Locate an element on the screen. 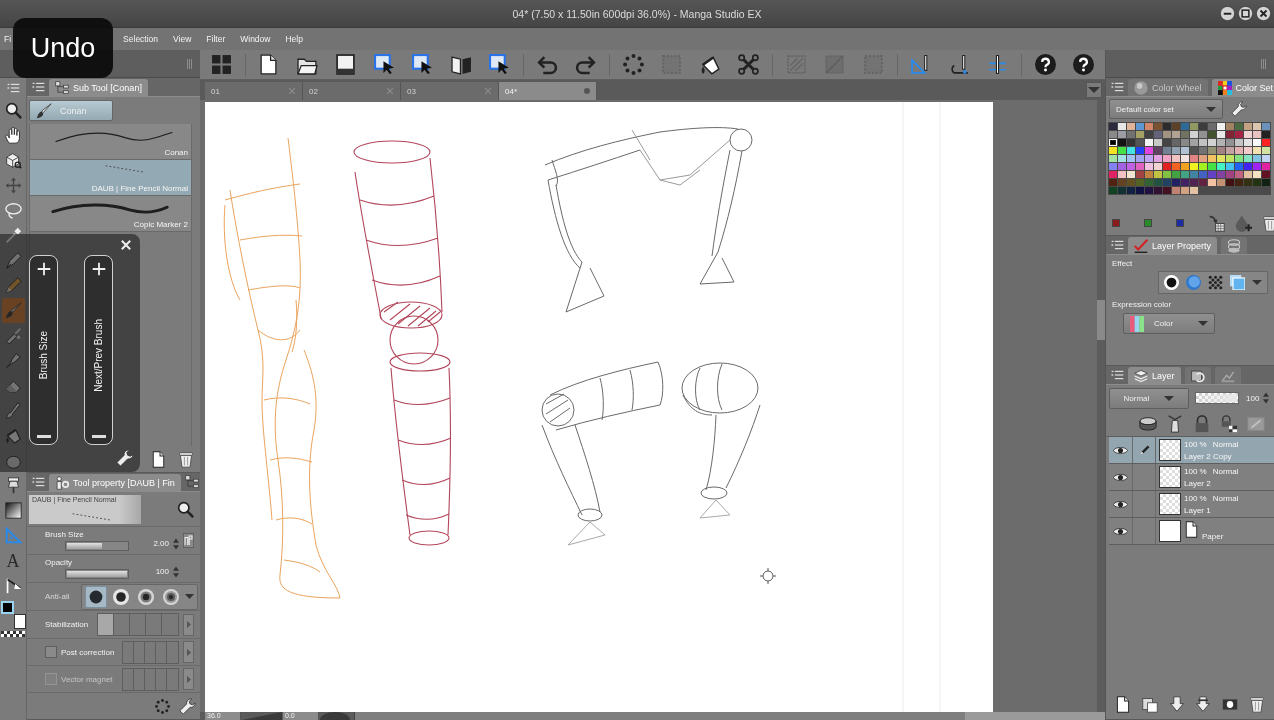 This screenshot has width=1274, height=720. lock-icon is located at coordinates (1202, 423).